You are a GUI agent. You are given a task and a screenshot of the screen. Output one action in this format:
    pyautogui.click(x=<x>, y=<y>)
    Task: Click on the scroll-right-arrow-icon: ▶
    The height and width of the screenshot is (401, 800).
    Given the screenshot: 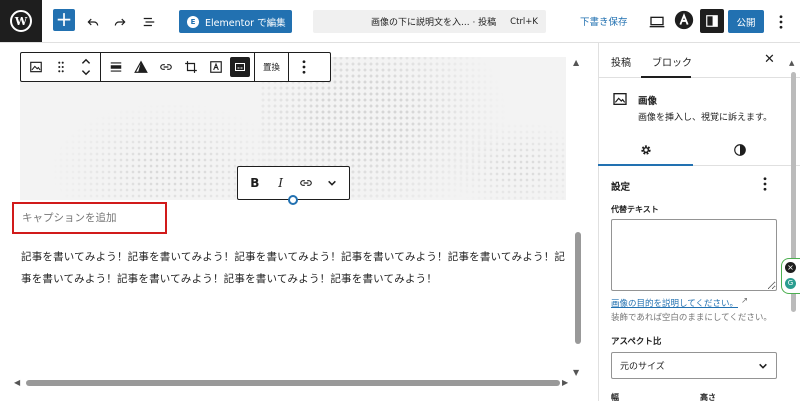 What is the action you would take?
    pyautogui.click(x=565, y=382)
    